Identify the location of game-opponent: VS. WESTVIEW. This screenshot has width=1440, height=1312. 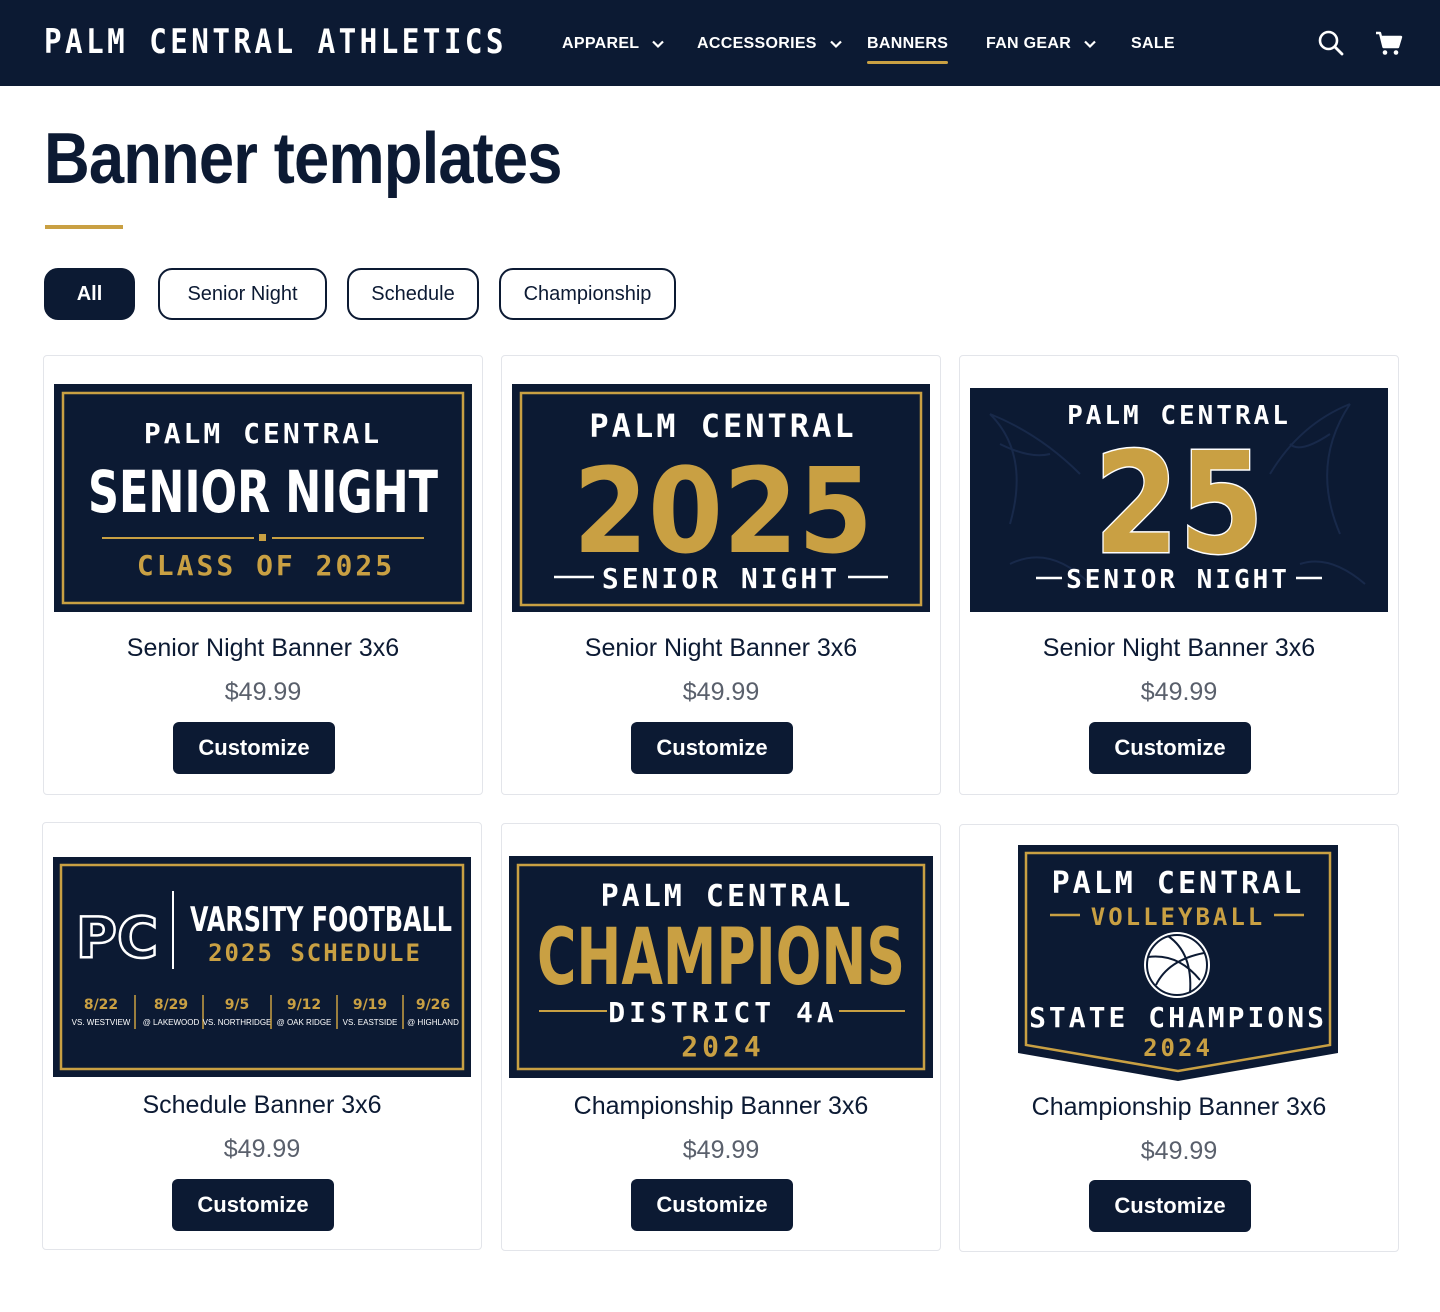
(101, 1022).